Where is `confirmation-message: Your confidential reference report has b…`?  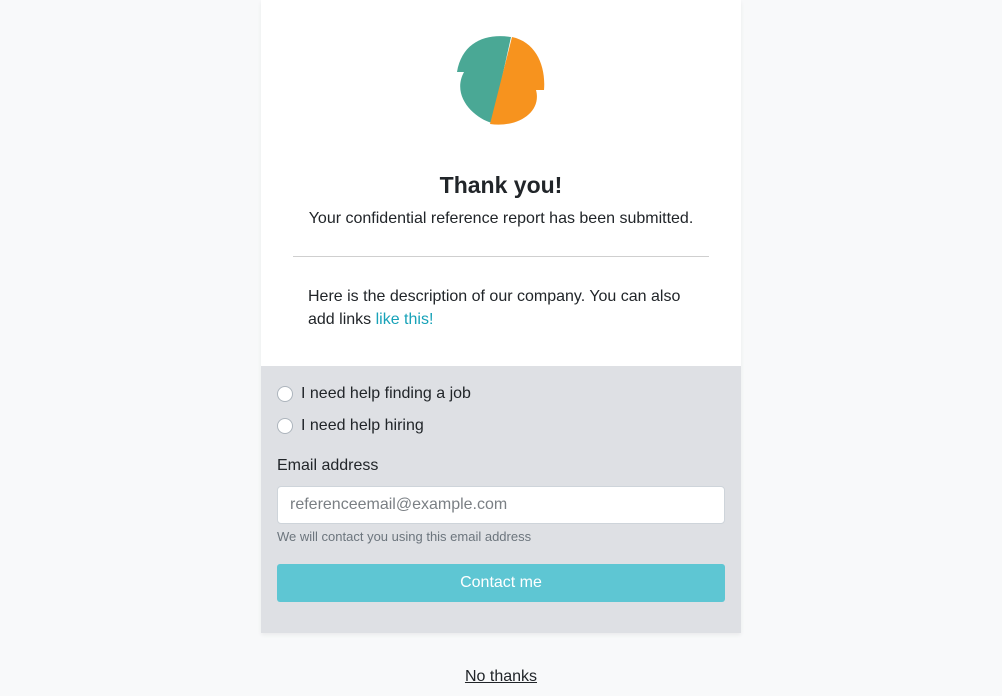
confirmation-message: Your confidential reference report has b… is located at coordinates (501, 218).